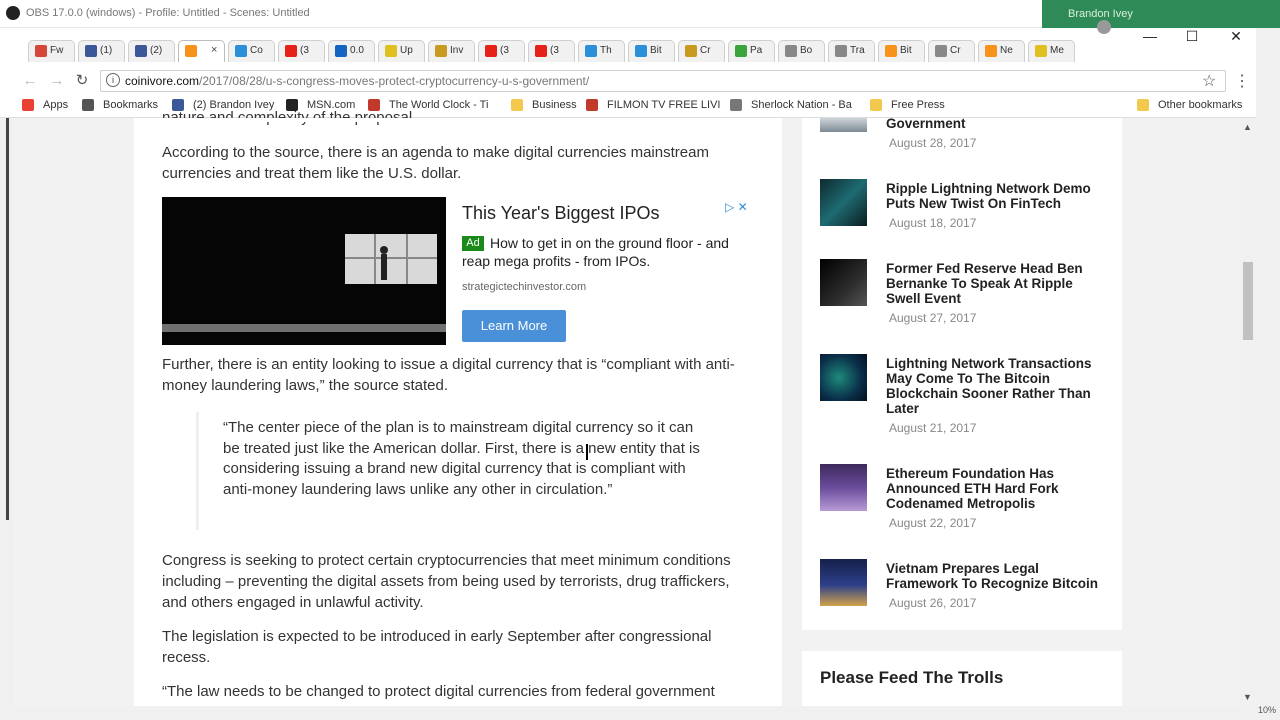  Describe the element at coordinates (561, 213) in the screenshot. I see `ad-title: This Year's Biggest IPOs` at that location.